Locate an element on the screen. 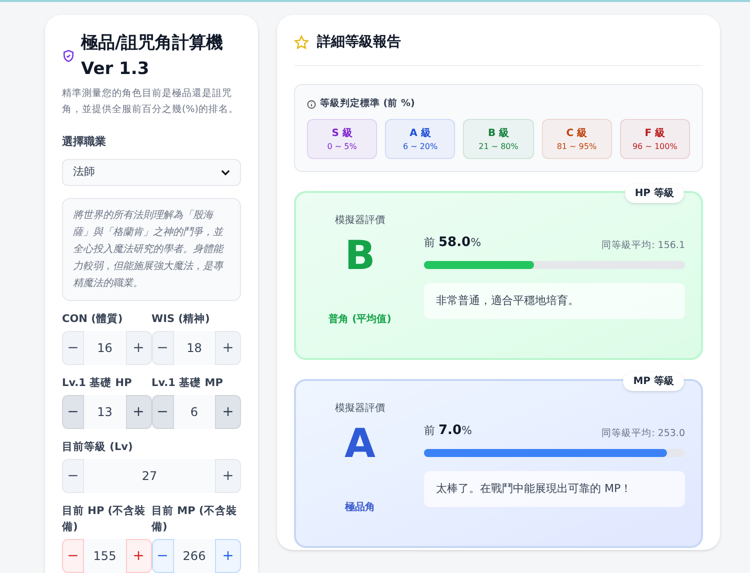 The height and width of the screenshot is (573, 750). rank-percent: 前 7.0% is located at coordinates (448, 431).